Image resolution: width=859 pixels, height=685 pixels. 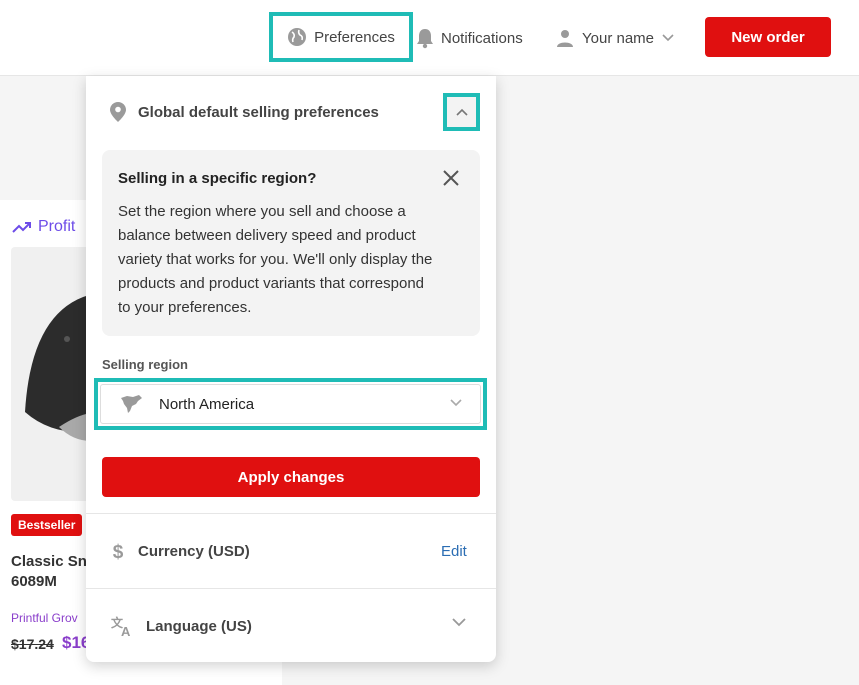 I want to click on product-sku: 6089M, so click(x=34, y=581).